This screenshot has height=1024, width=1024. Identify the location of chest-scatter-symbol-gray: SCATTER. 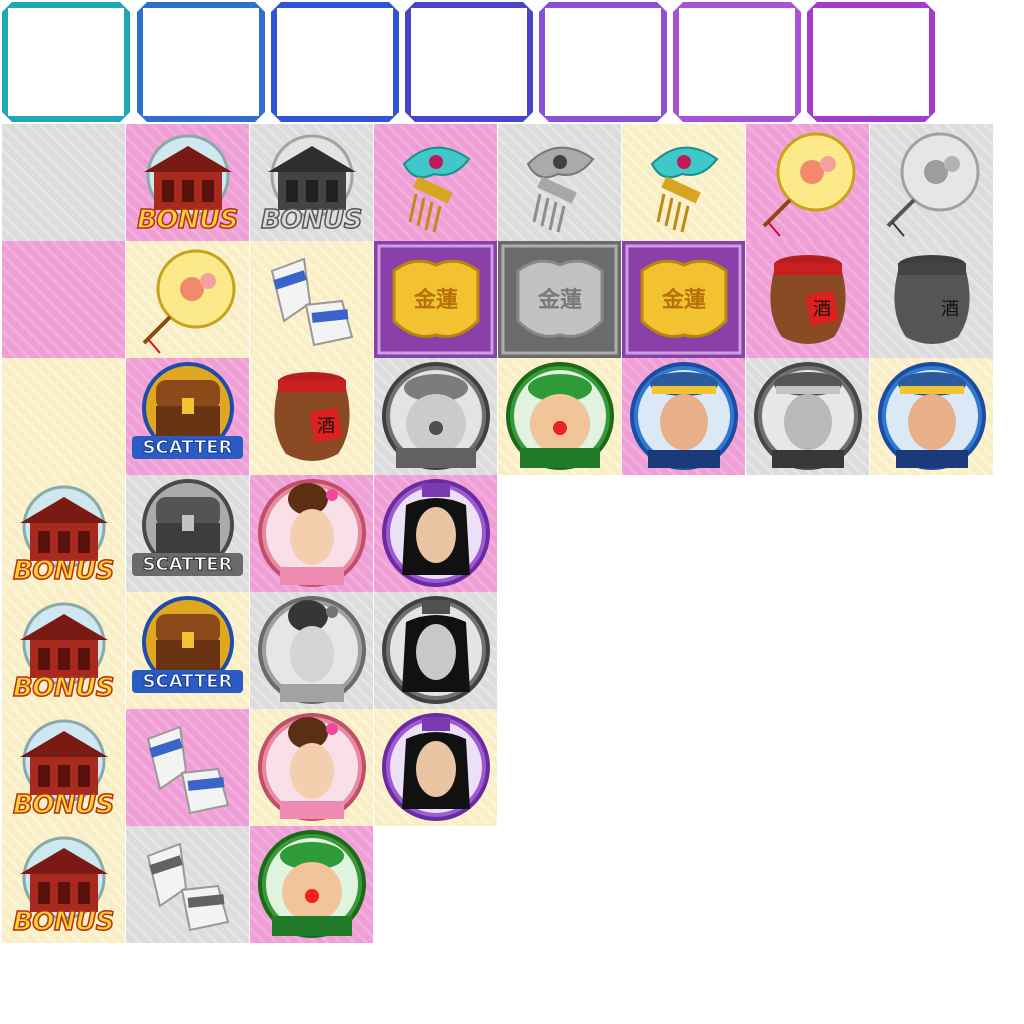
(187, 533).